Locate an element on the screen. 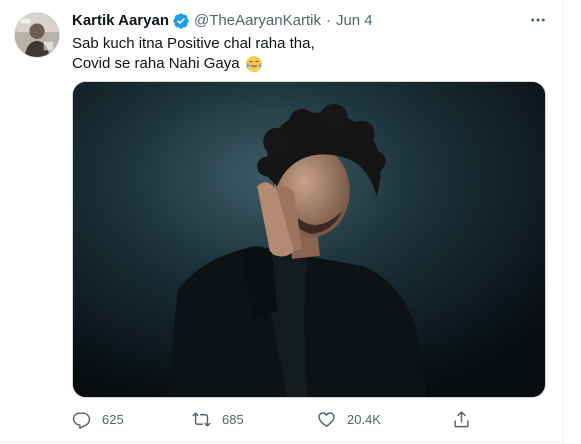 The height and width of the screenshot is (444, 581). author-name: Kartik Aaryan is located at coordinates (120, 21).